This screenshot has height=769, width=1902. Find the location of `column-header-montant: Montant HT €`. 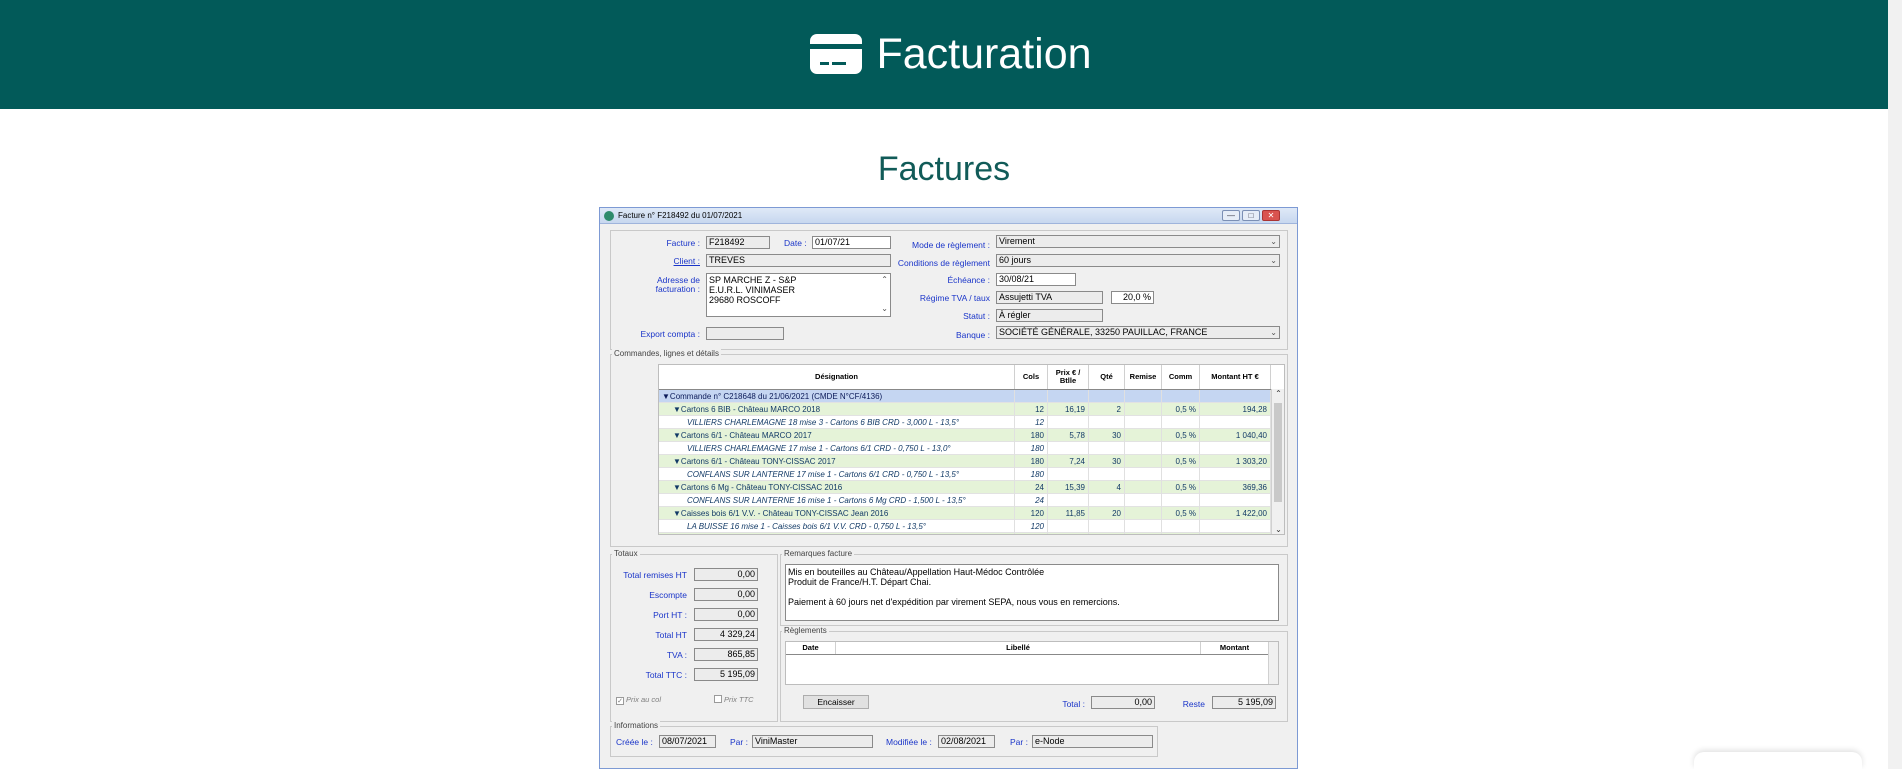

column-header-montant: Montant HT € is located at coordinates (1235, 377).